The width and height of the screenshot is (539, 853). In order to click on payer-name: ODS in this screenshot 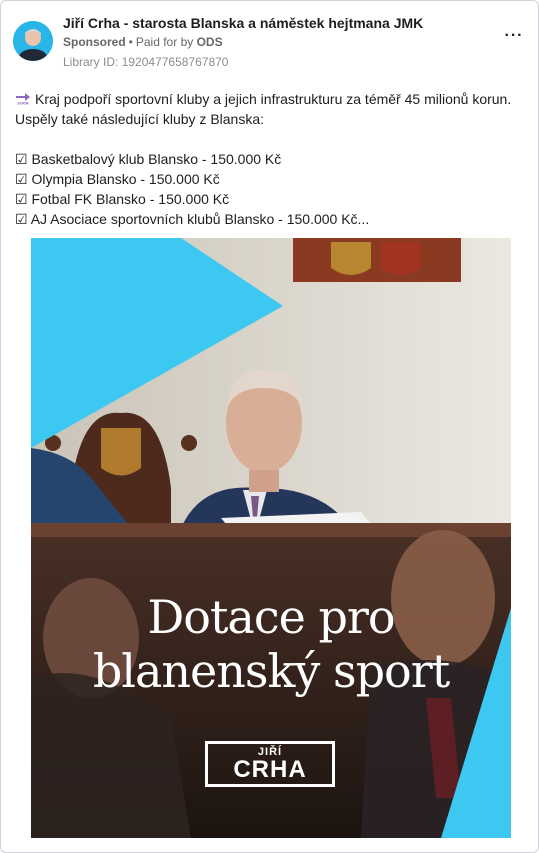, I will do `click(210, 42)`.